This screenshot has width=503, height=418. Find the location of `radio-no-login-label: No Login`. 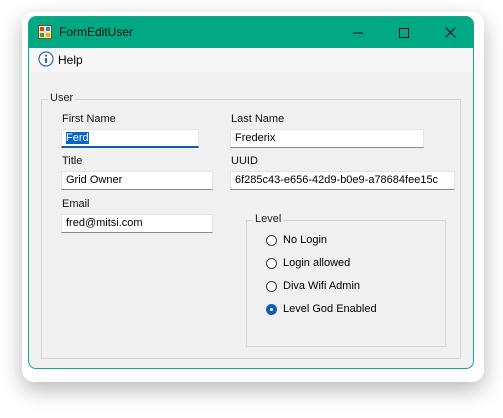

radio-no-login-label: No Login is located at coordinates (305, 240).